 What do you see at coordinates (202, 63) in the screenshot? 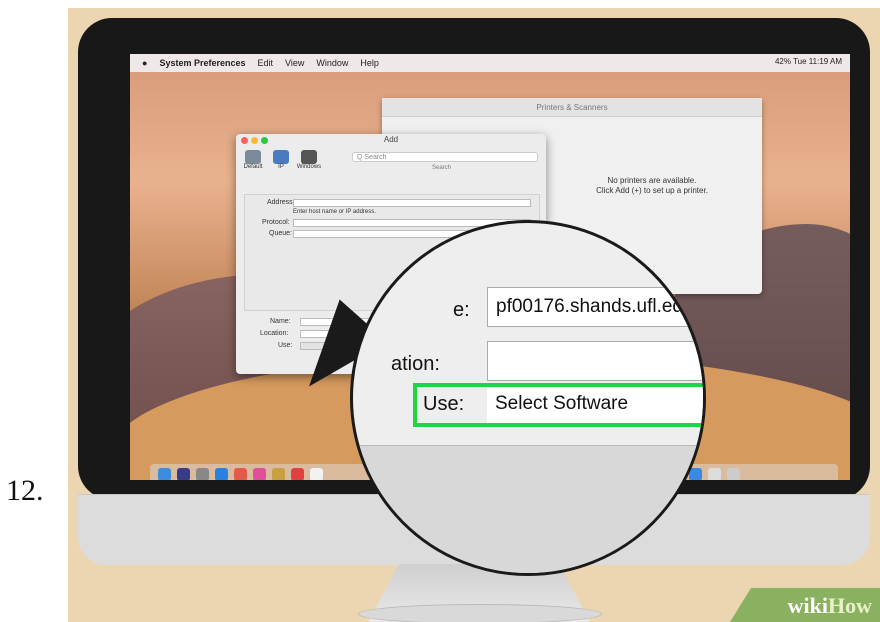
I see `menu-app-name: System Preferences` at bounding box center [202, 63].